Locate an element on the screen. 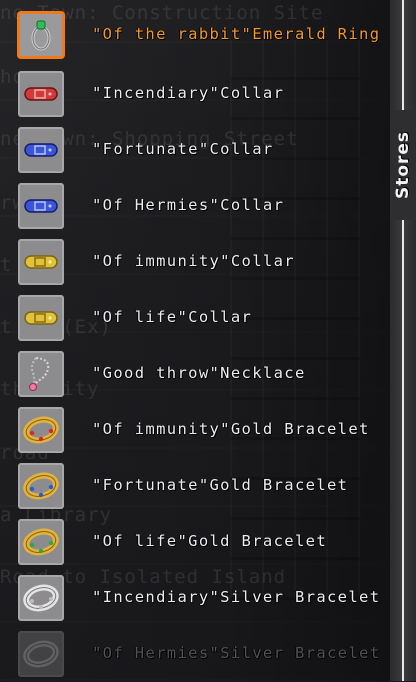 This screenshot has height=682, width=416. list-item: "Incendiary"Collar is located at coordinates (195, 94).